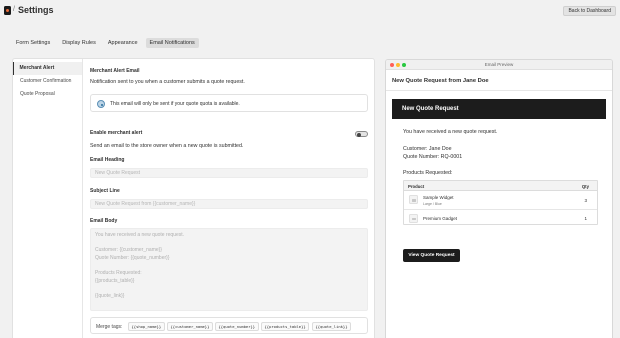  Describe the element at coordinates (416, 186) in the screenshot. I see `column-header-product: Product` at that location.